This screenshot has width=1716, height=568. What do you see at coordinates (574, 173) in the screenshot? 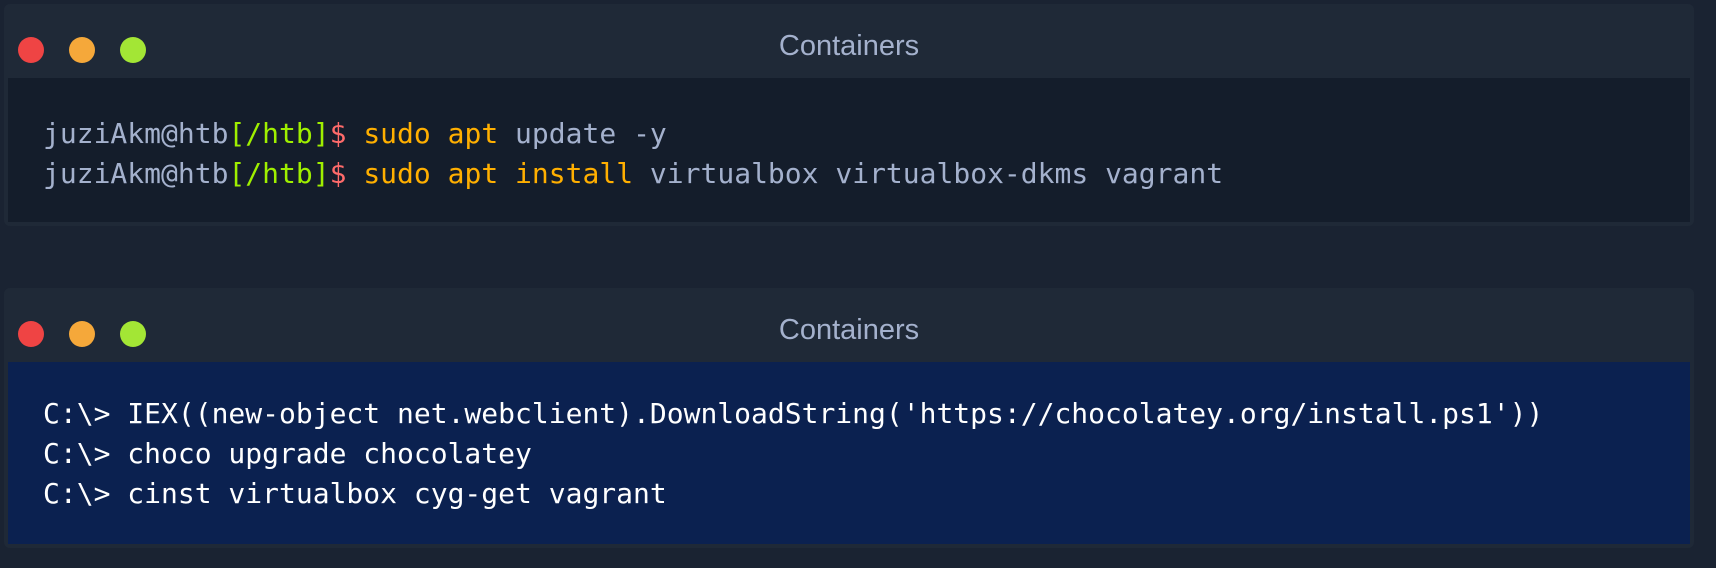
I see `command-keyword: install` at bounding box center [574, 173].